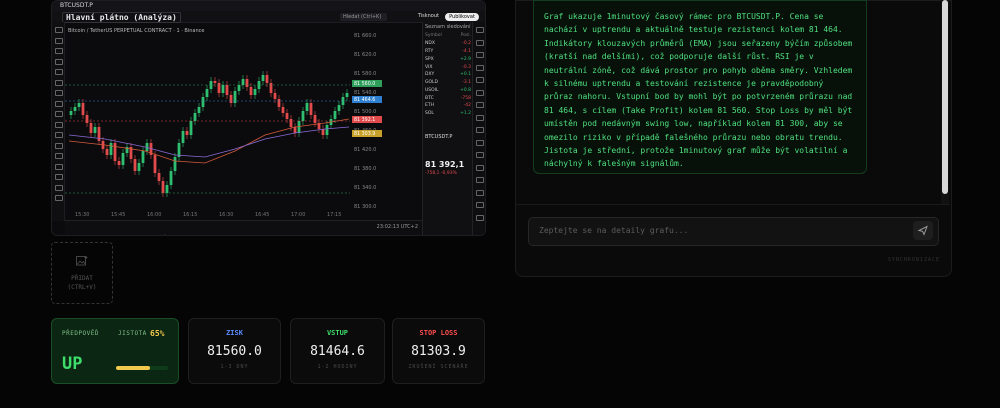 This screenshot has width=1000, height=408. What do you see at coordinates (207, 121) in the screenshot?
I see `candlestick-plot: 15:30 15:45 16:00 16:15 16:30 16:45 17:00 17:15` at bounding box center [207, 121].